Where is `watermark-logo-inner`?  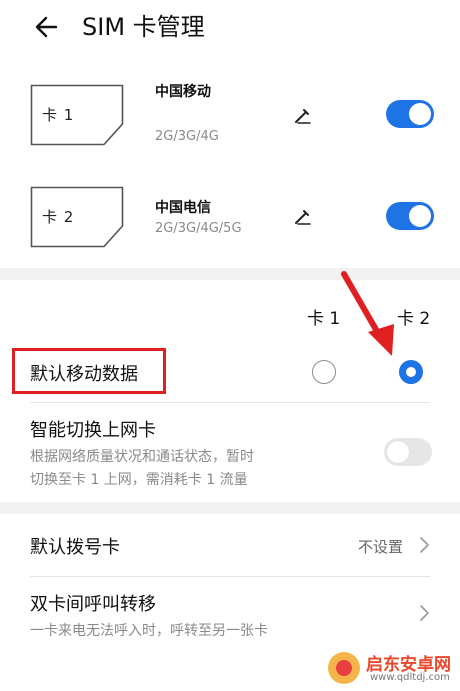 watermark-logo-inner is located at coordinates (344, 668).